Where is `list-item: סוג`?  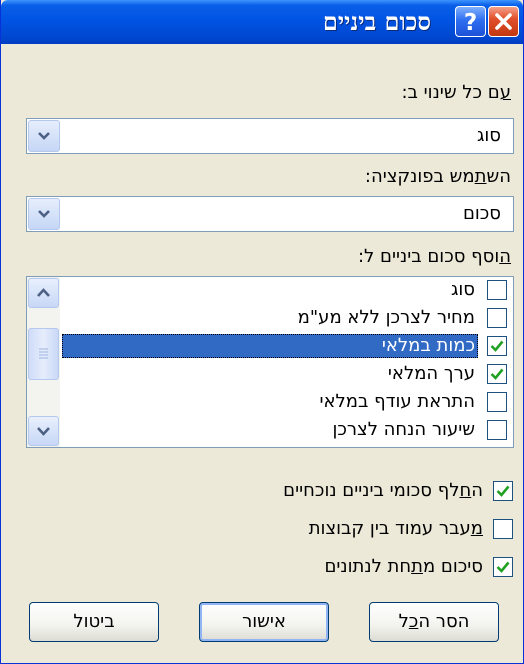
list-item: סוג is located at coordinates (286, 290).